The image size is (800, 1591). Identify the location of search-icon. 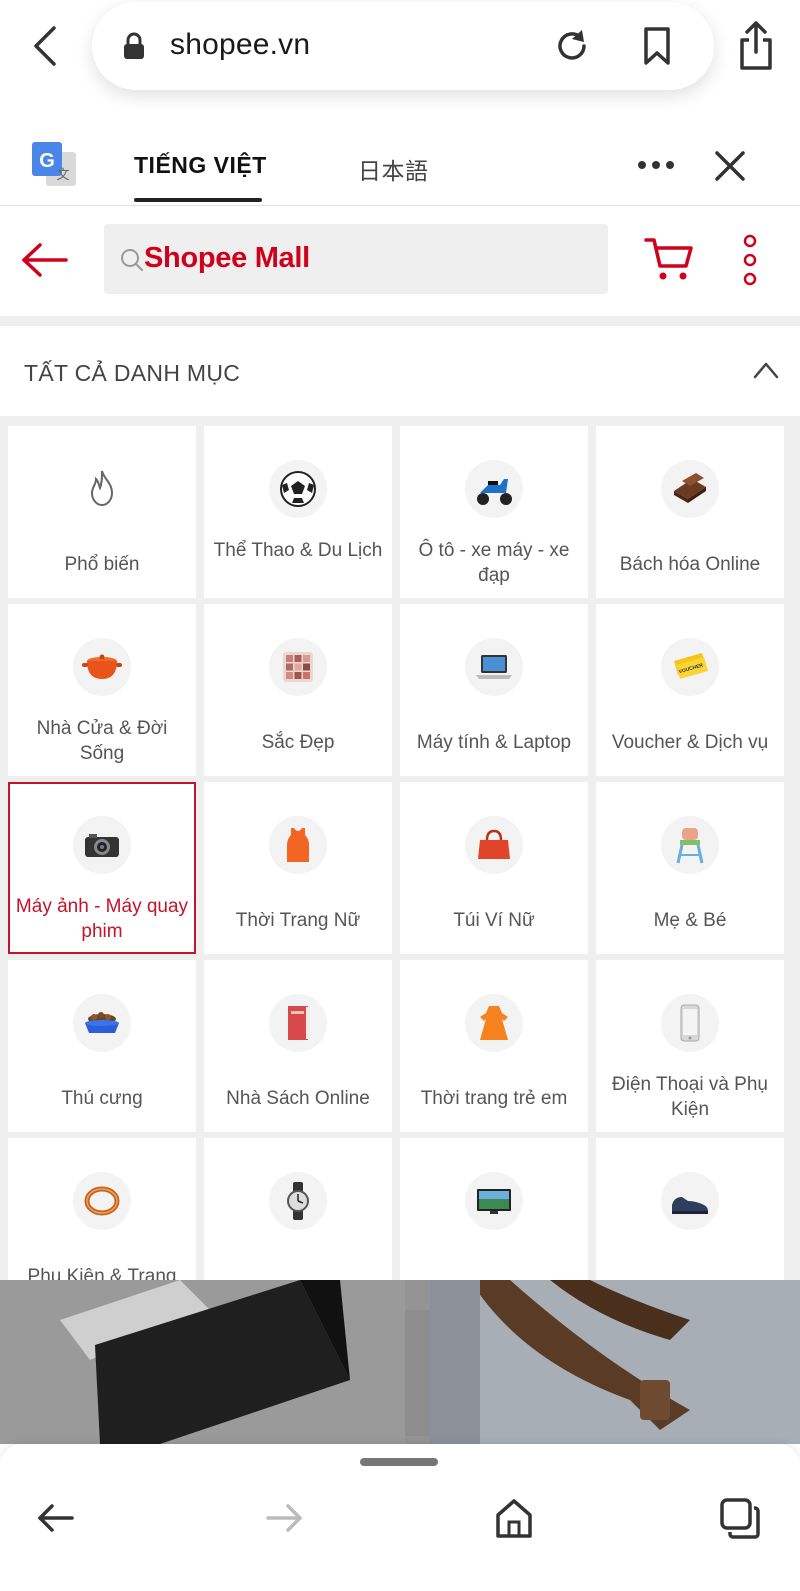
(132, 260).